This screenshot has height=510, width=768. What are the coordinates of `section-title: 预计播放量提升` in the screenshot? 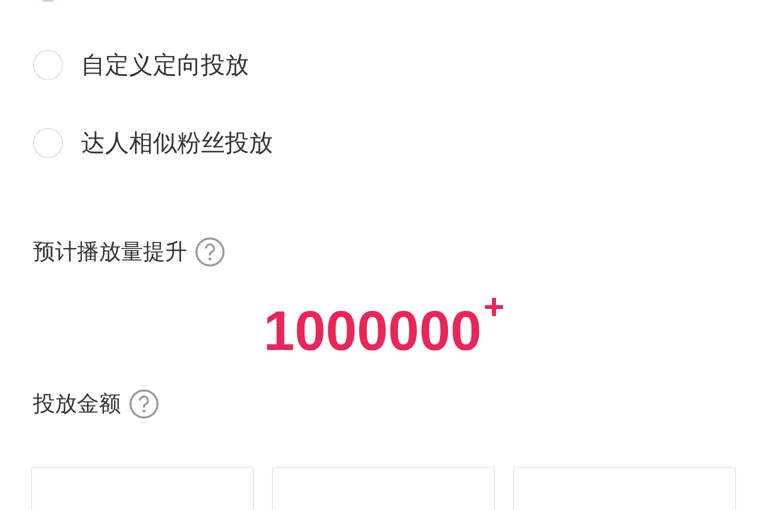 It's located at (110, 253).